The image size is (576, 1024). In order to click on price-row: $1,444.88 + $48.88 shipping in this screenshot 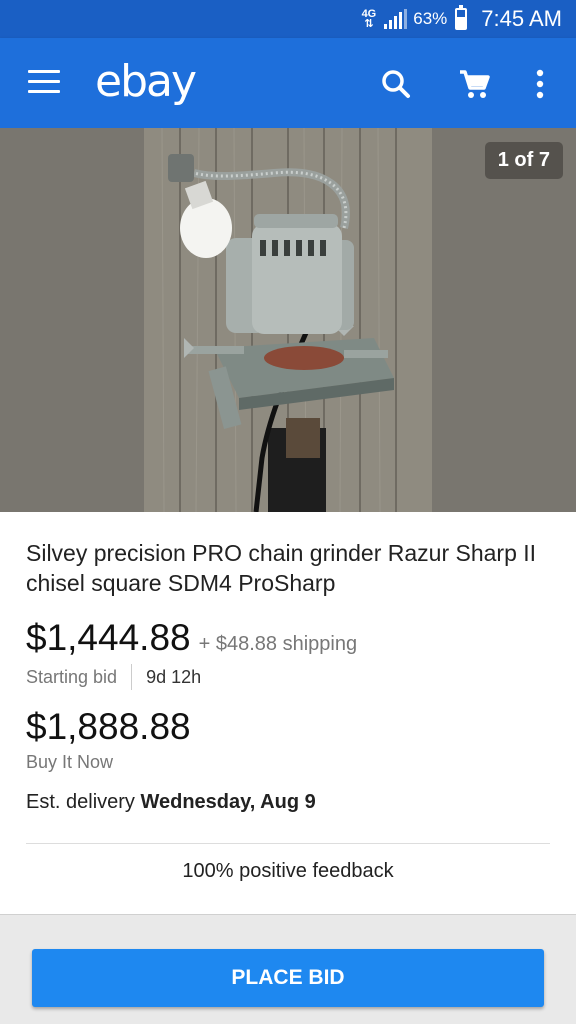, I will do `click(191, 638)`.